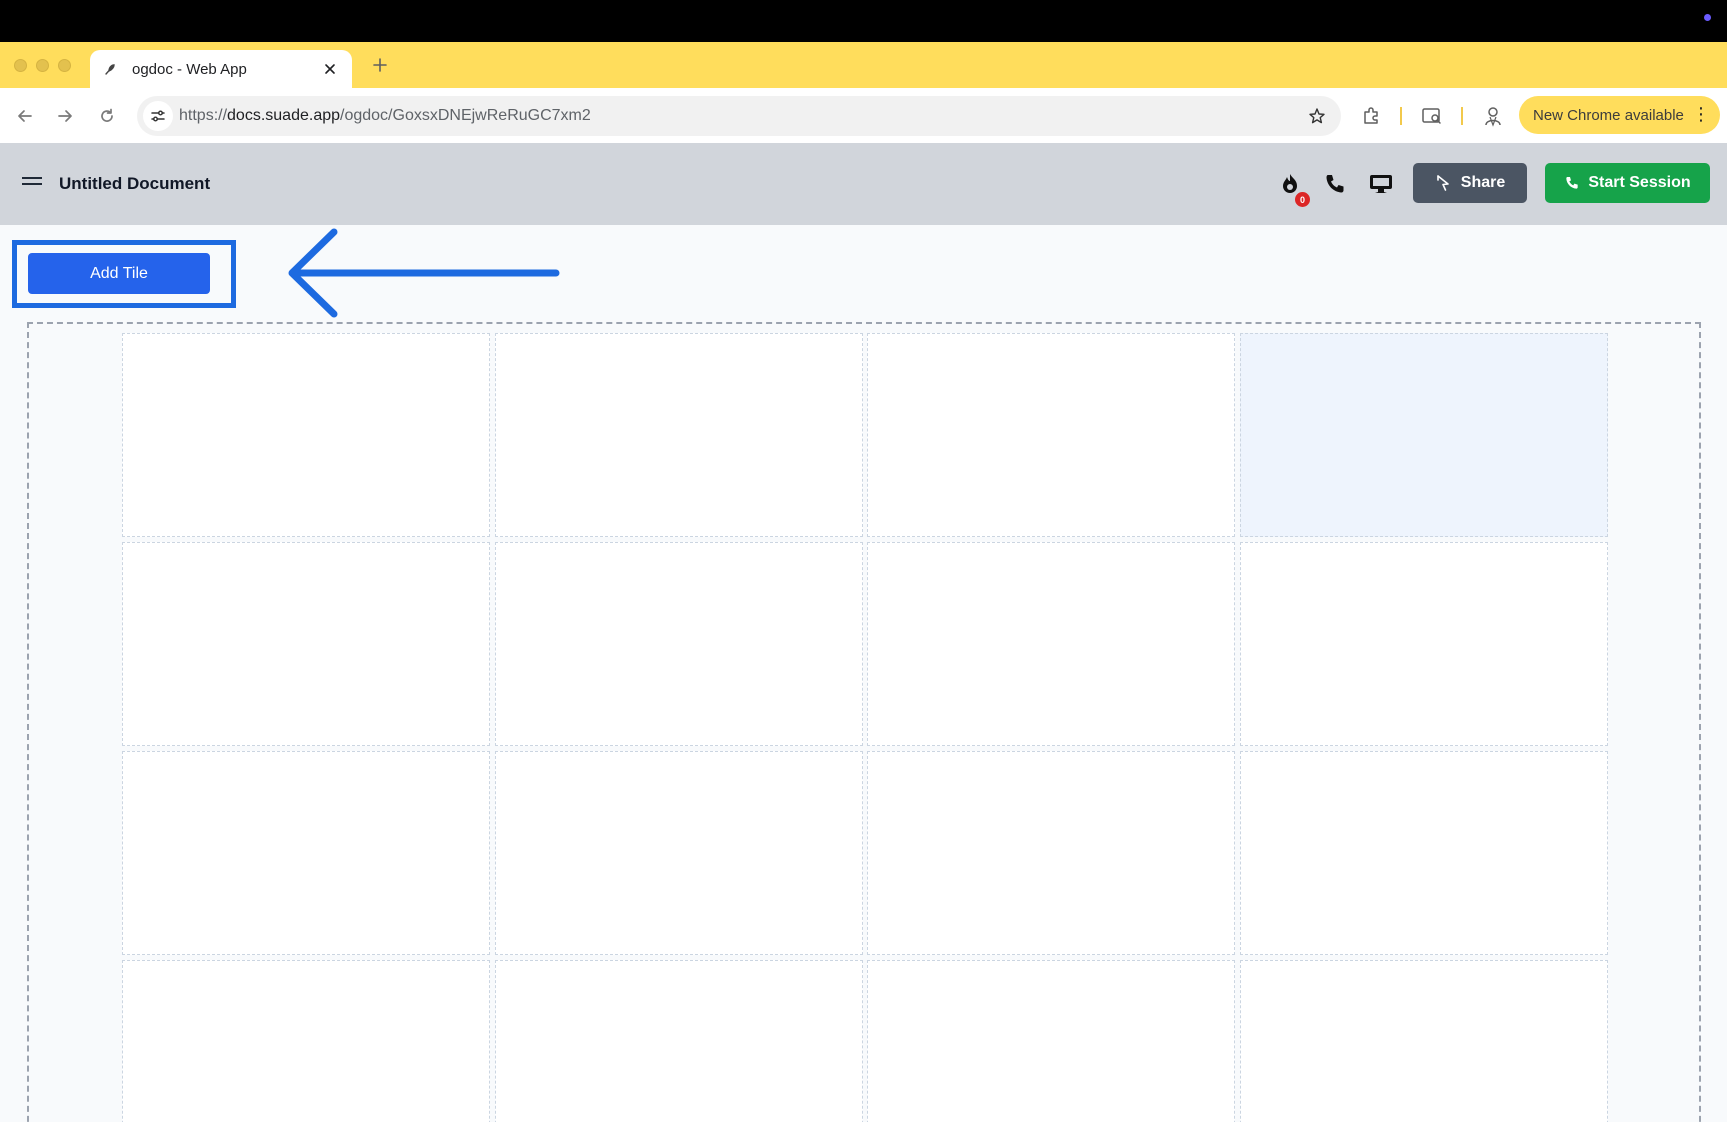 The image size is (1727, 1122). I want to click on tune-icon, so click(158, 116).